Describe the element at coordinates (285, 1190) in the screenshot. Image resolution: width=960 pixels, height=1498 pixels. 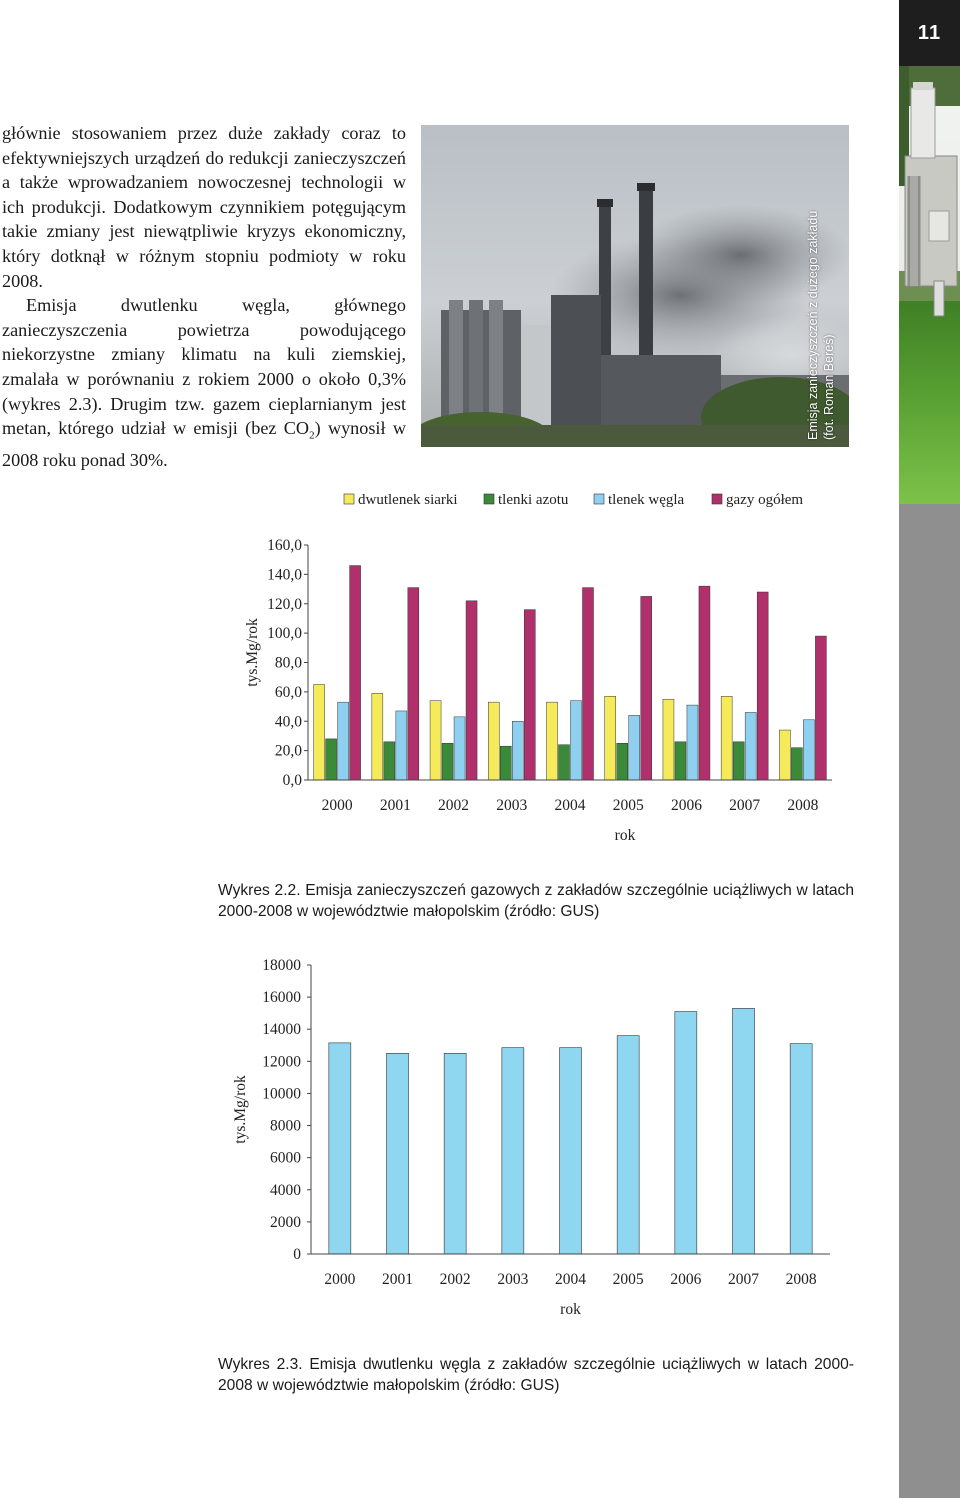
I see `chart2-y-tick-label: 4000` at that location.